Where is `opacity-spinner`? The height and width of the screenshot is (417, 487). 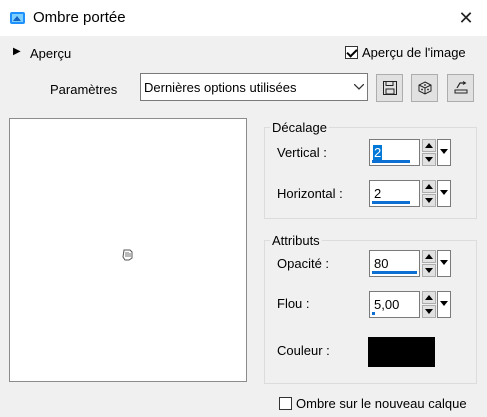 opacity-spinner is located at coordinates (429, 263).